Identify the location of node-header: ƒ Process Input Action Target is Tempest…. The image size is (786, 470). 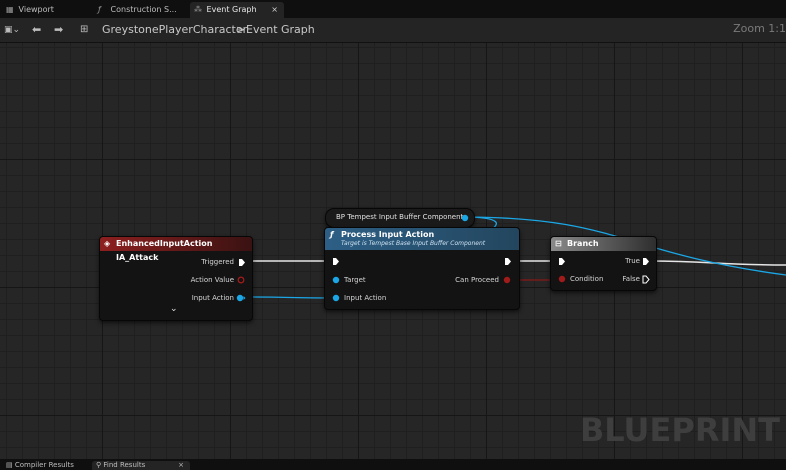
(422, 239).